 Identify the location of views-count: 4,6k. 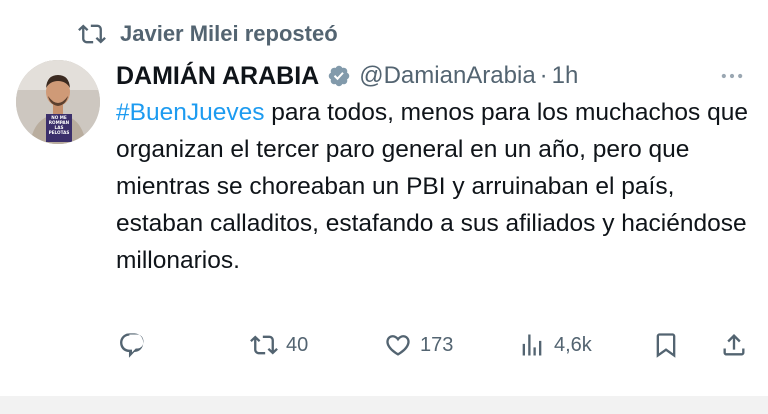
(573, 344).